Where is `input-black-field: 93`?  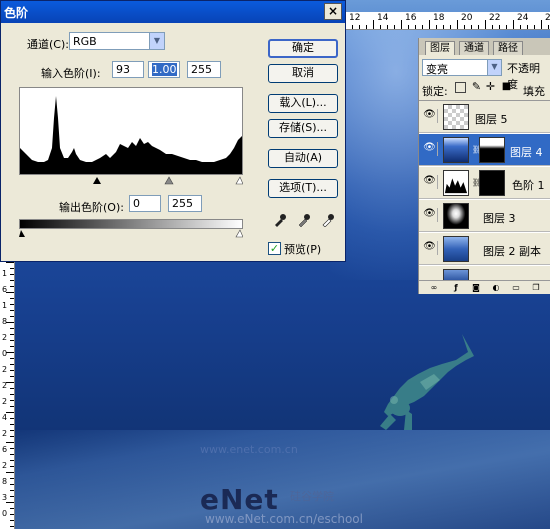
input-black-field: 93 is located at coordinates (128, 69).